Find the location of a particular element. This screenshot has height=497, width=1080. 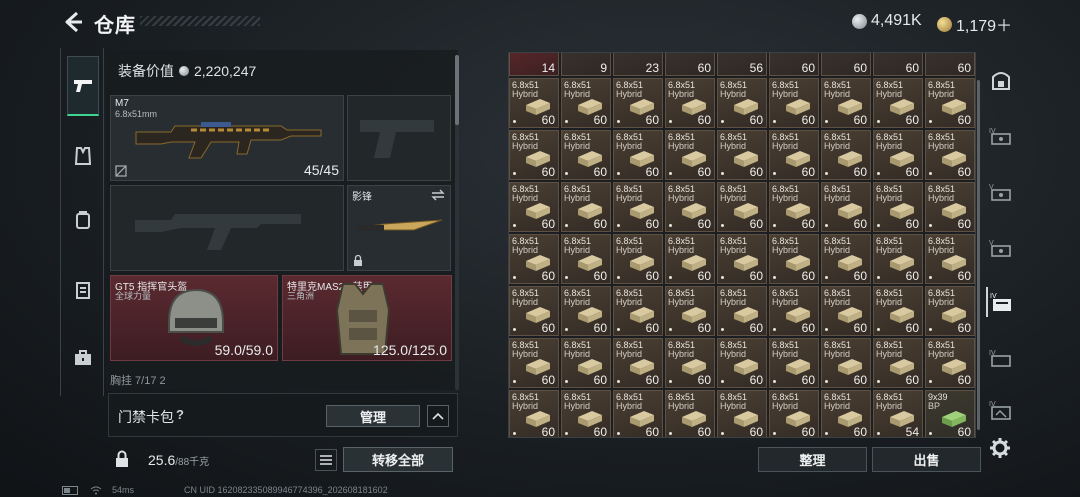

container-v-1: V is located at coordinates (1001, 192).